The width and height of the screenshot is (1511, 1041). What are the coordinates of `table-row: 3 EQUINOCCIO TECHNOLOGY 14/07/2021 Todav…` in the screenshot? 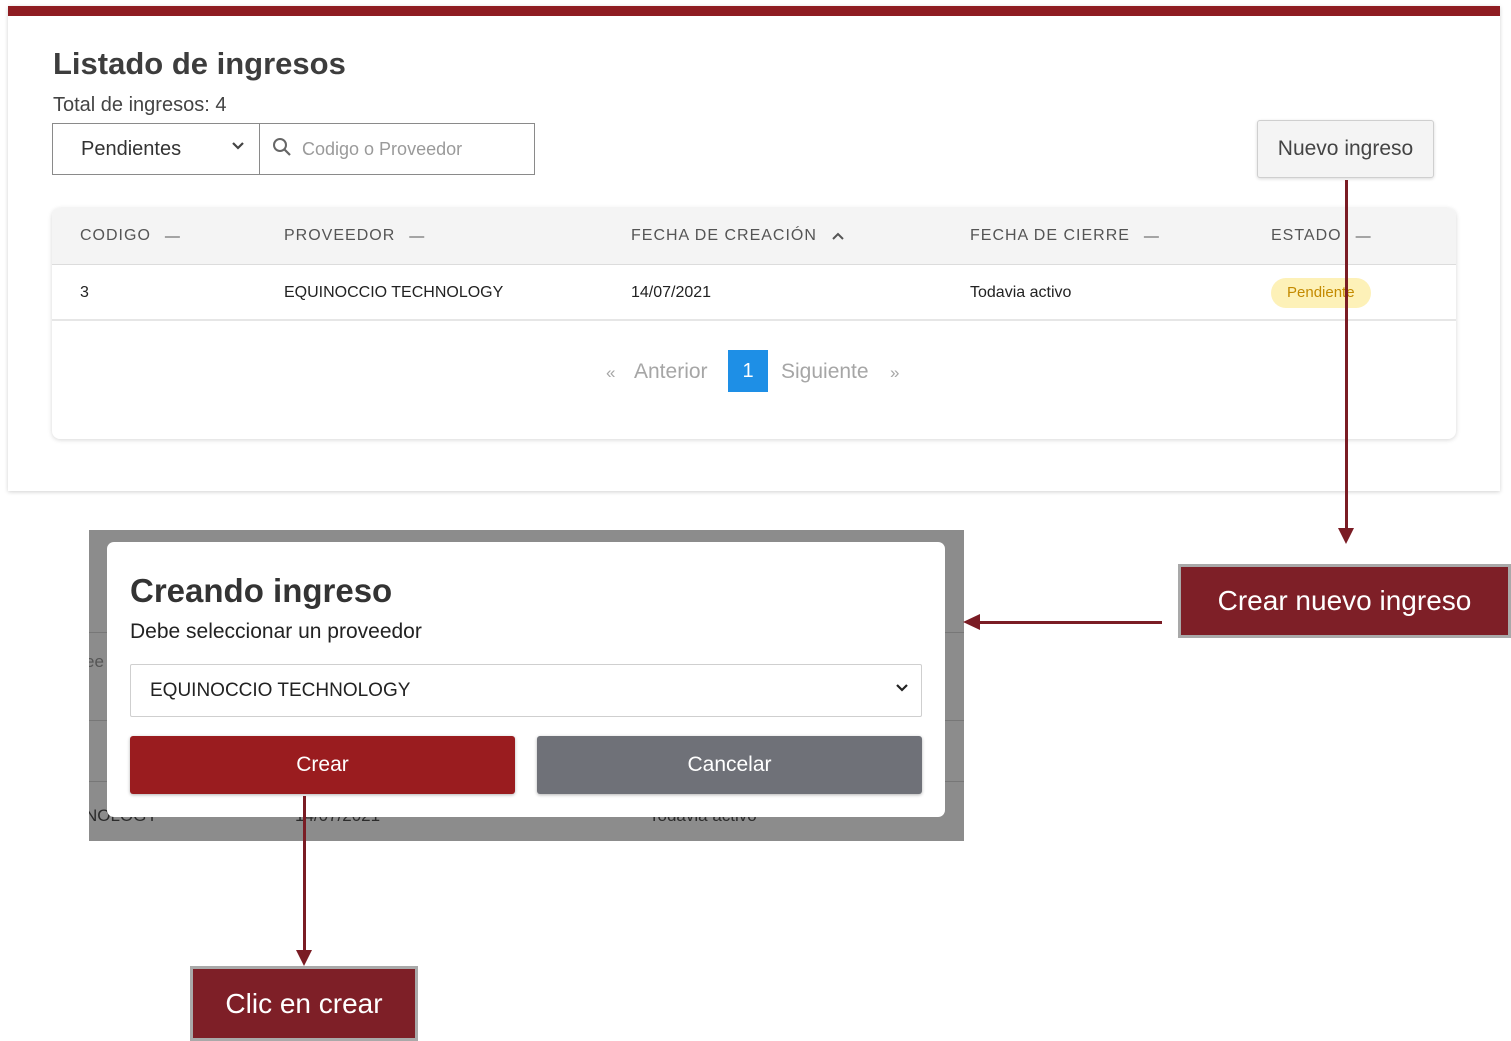 It's located at (754, 293).